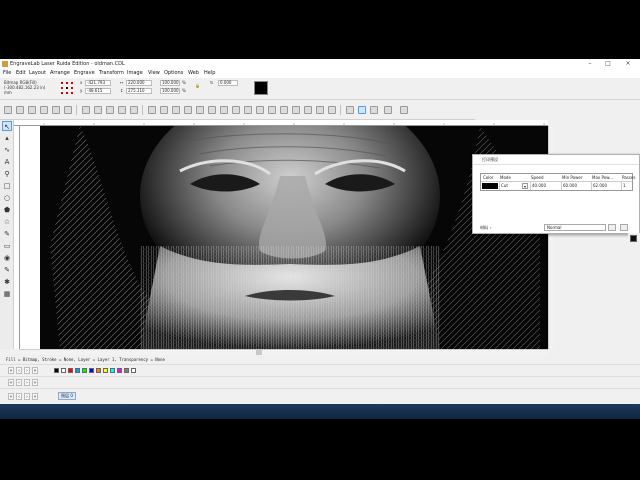 Image resolution: width=640 pixels, height=480 pixels. What do you see at coordinates (575, 227) in the screenshot?
I see `material-select: Normal` at bounding box center [575, 227].